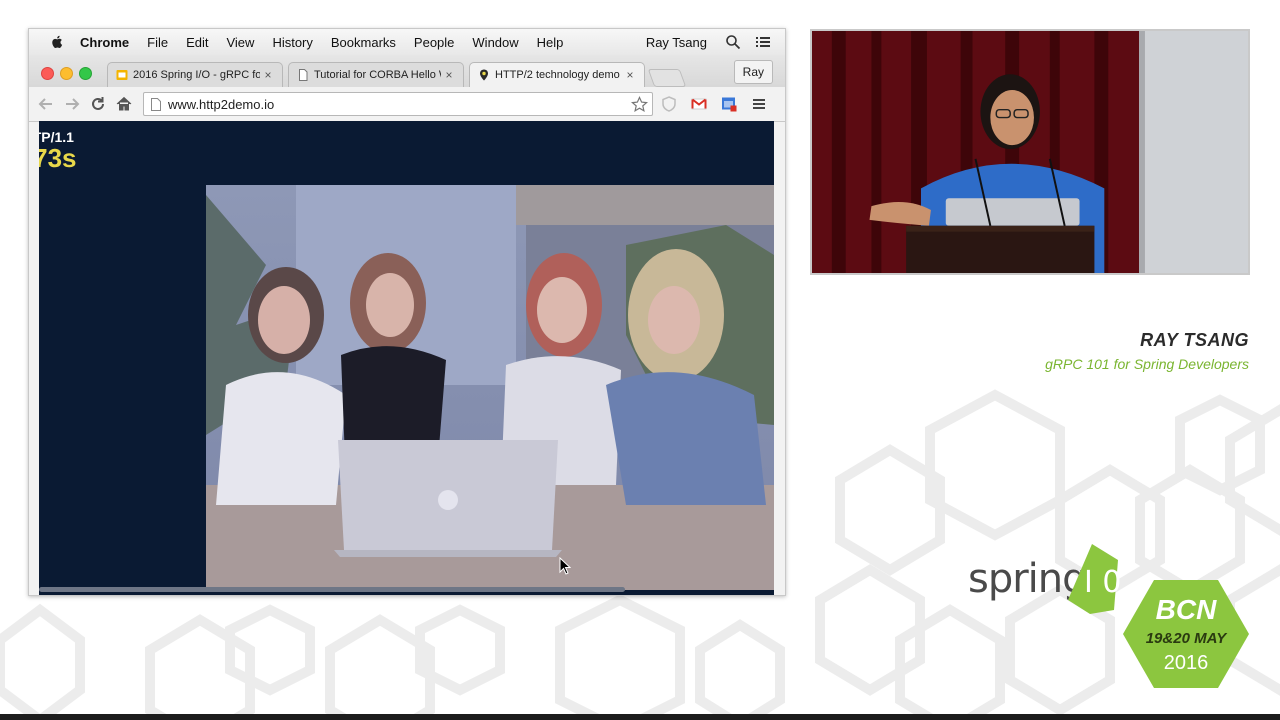 The image size is (1280, 720). I want to click on tab-spring-io-slides: 2016 Spring I/O - gRPC fo ×, so click(195, 74).